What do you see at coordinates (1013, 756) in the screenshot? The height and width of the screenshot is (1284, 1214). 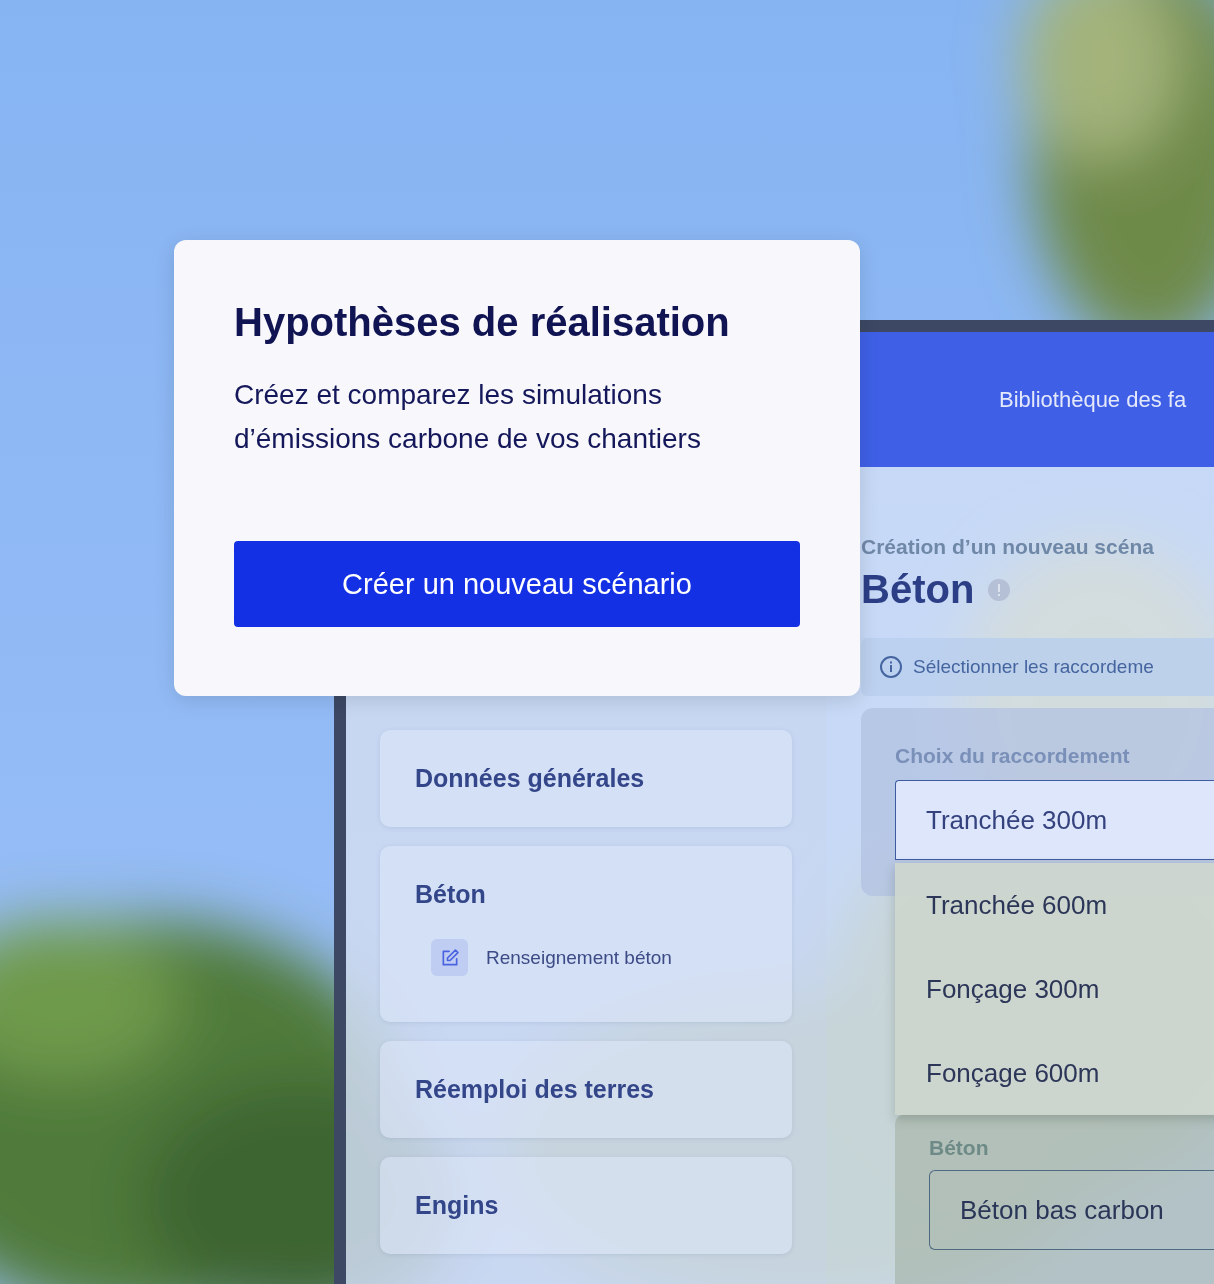 I see `field-label: Choix du raccordement` at bounding box center [1013, 756].